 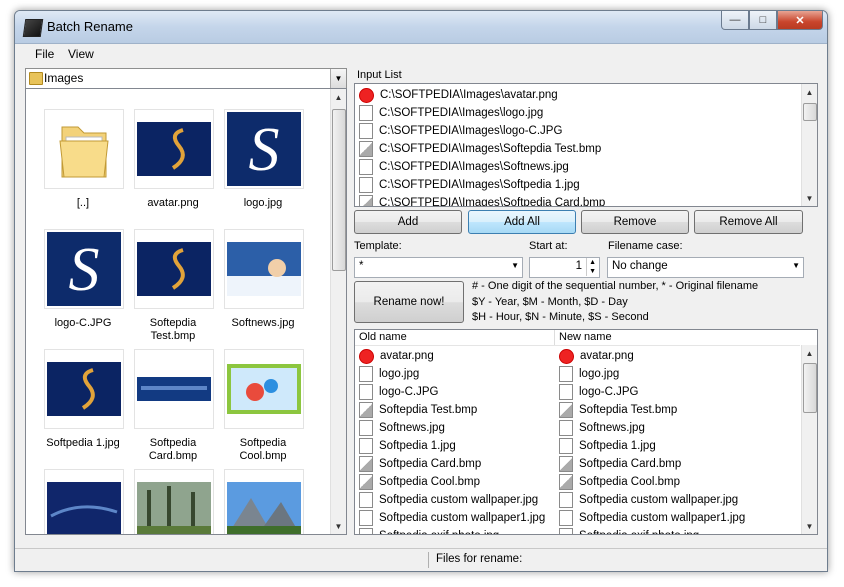 I want to click on maximize-button: □, so click(x=763, y=20).